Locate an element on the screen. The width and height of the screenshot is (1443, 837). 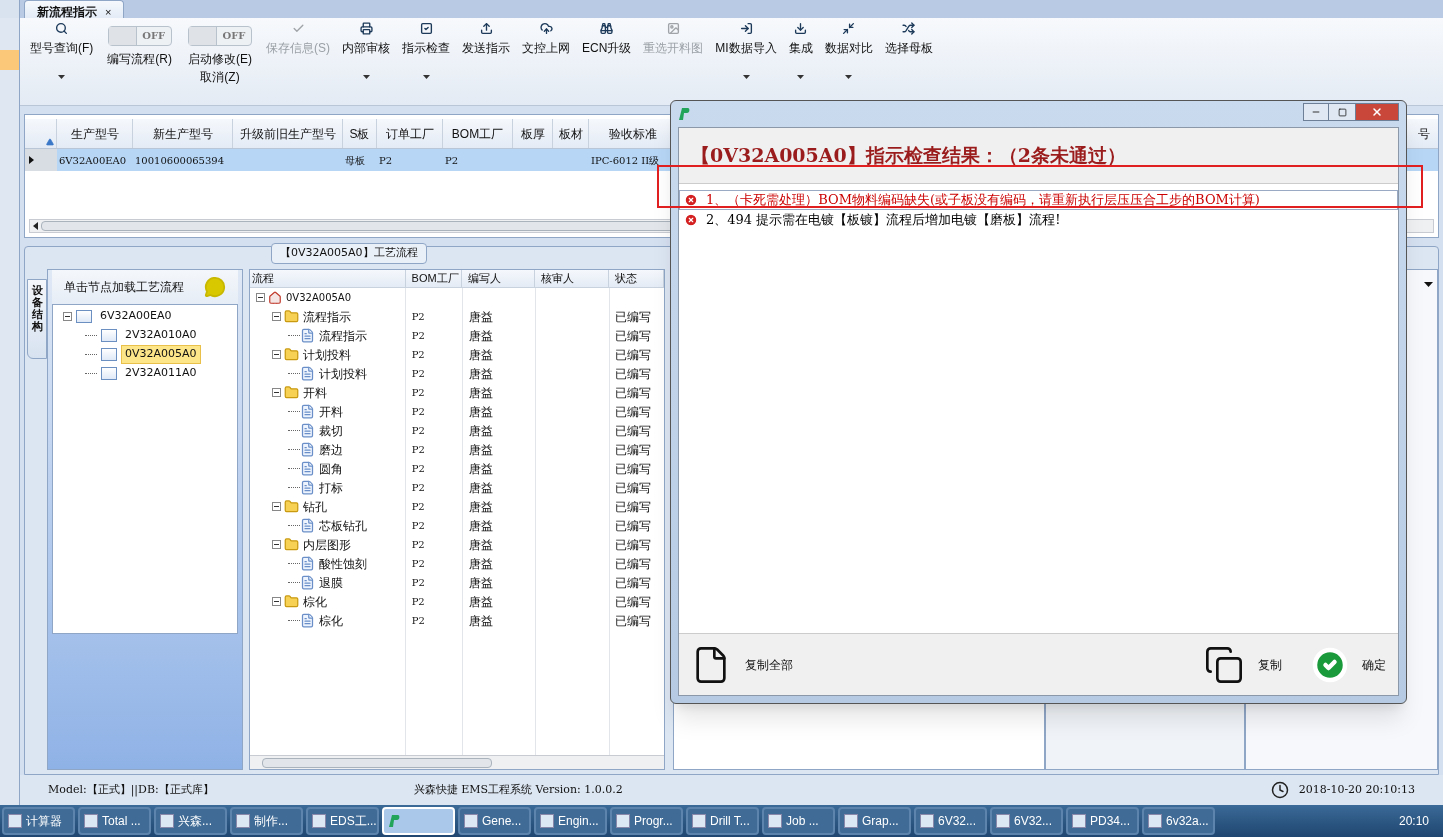
column-header: 订单工厂 is located at coordinates (410, 133).